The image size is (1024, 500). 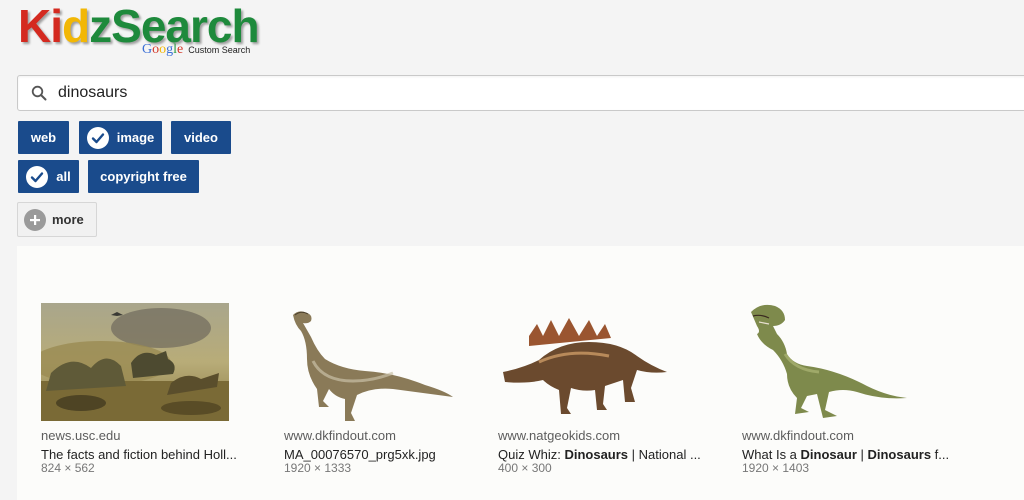 What do you see at coordinates (525, 468) in the screenshot?
I see `result-dimensions: 400 × 300` at bounding box center [525, 468].